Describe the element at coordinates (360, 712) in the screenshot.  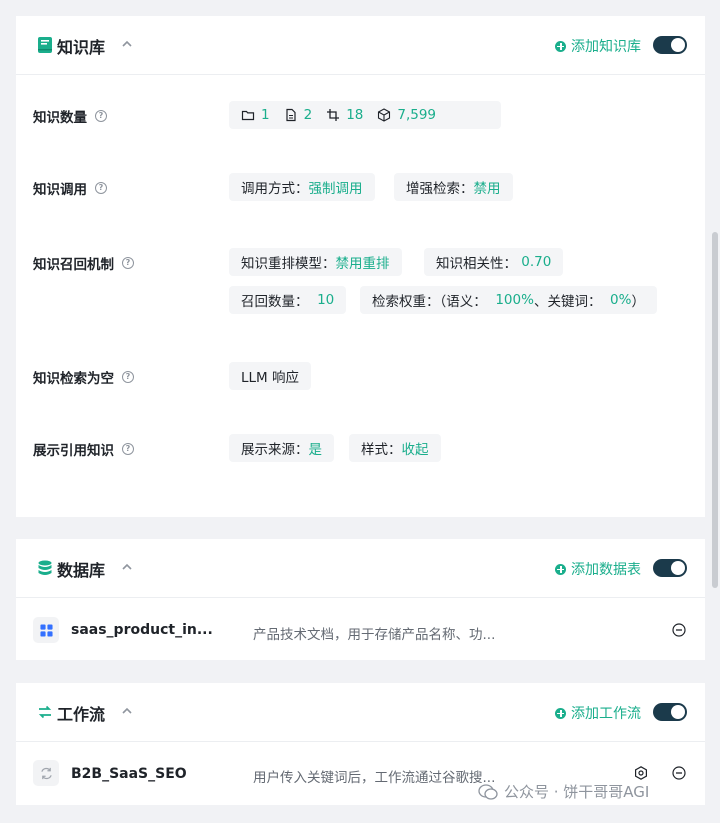
I see `workflow-header: 工作流 添加工作流` at that location.